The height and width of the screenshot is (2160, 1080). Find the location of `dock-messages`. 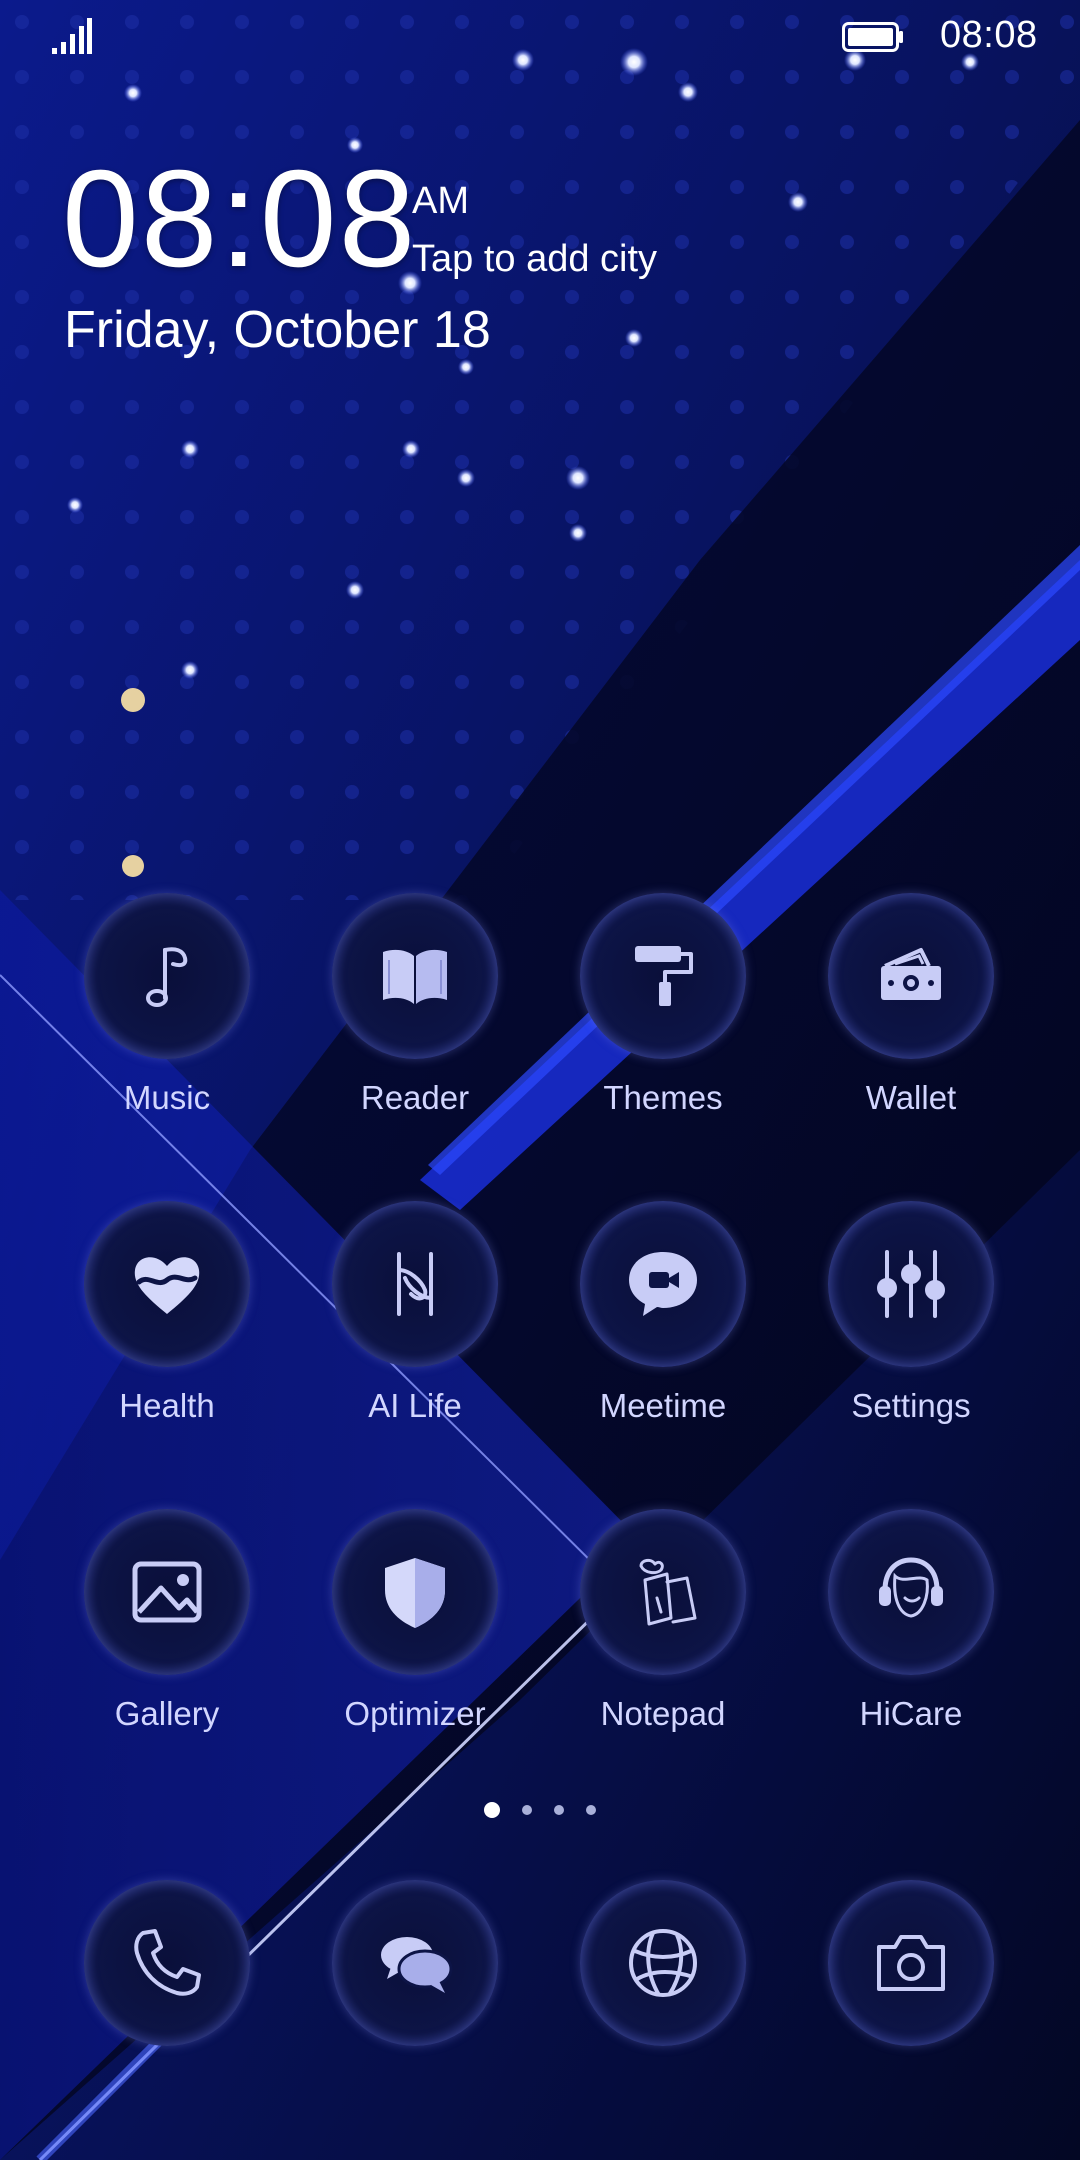

dock-messages is located at coordinates (415, 1965).